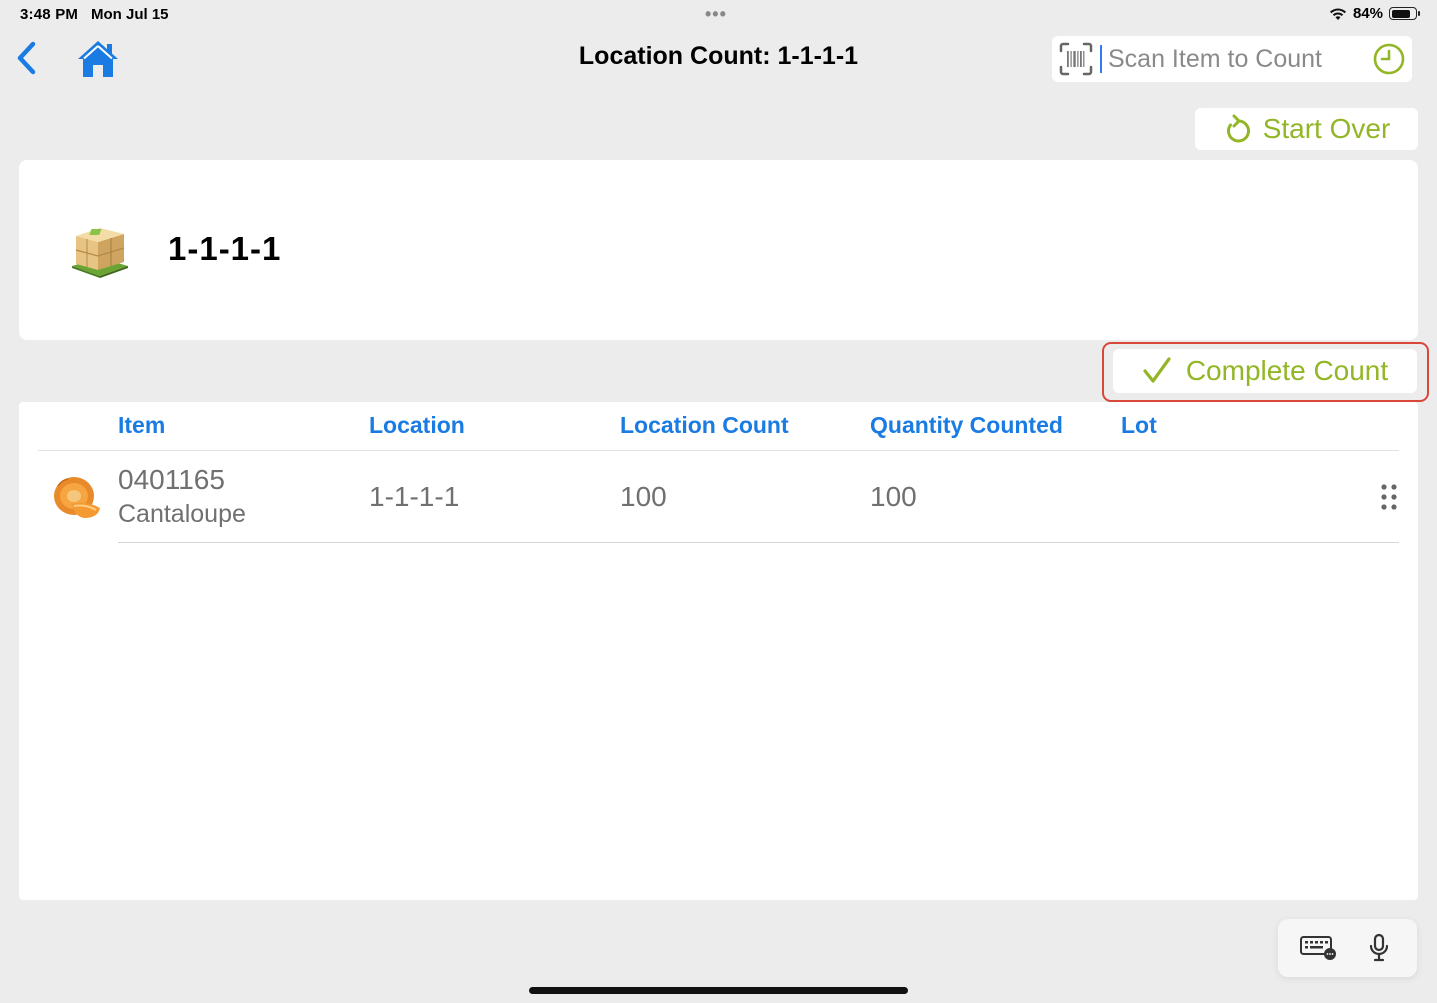 This screenshot has width=1437, height=1003. Describe the element at coordinates (130, 14) in the screenshot. I see `status-date: Mon Jul 15` at that location.